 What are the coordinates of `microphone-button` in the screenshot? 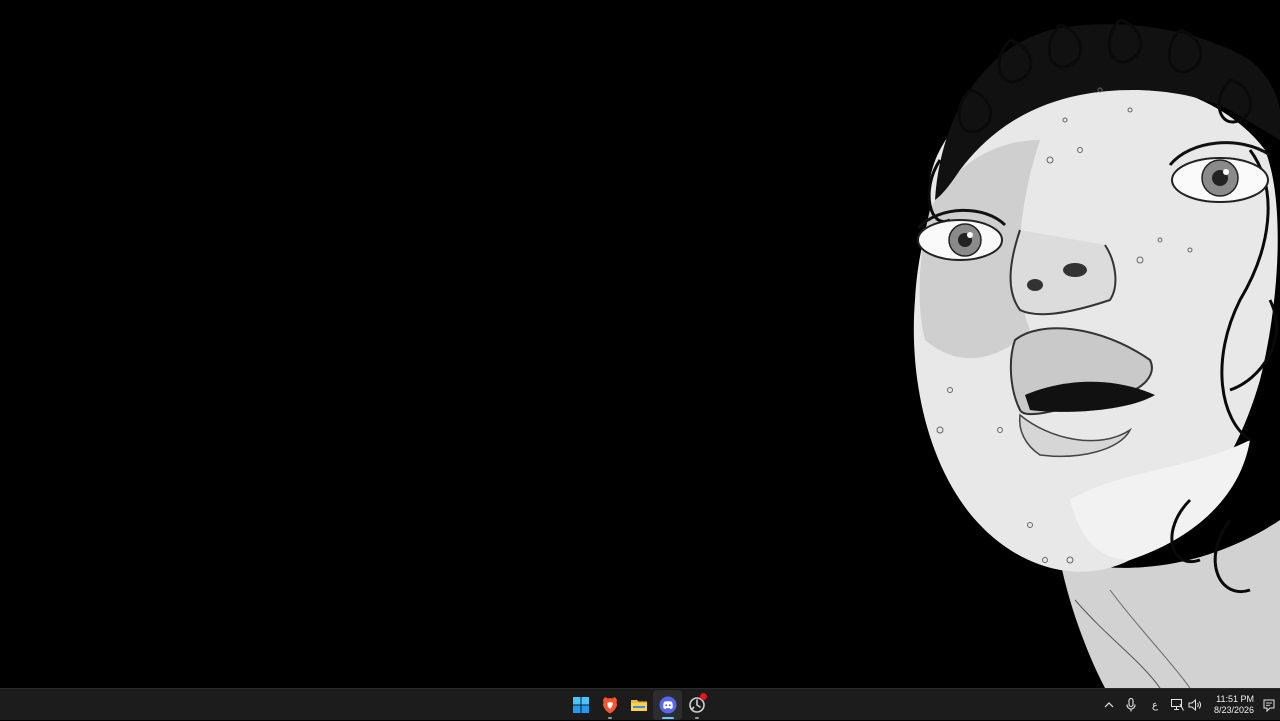 It's located at (1131, 705).